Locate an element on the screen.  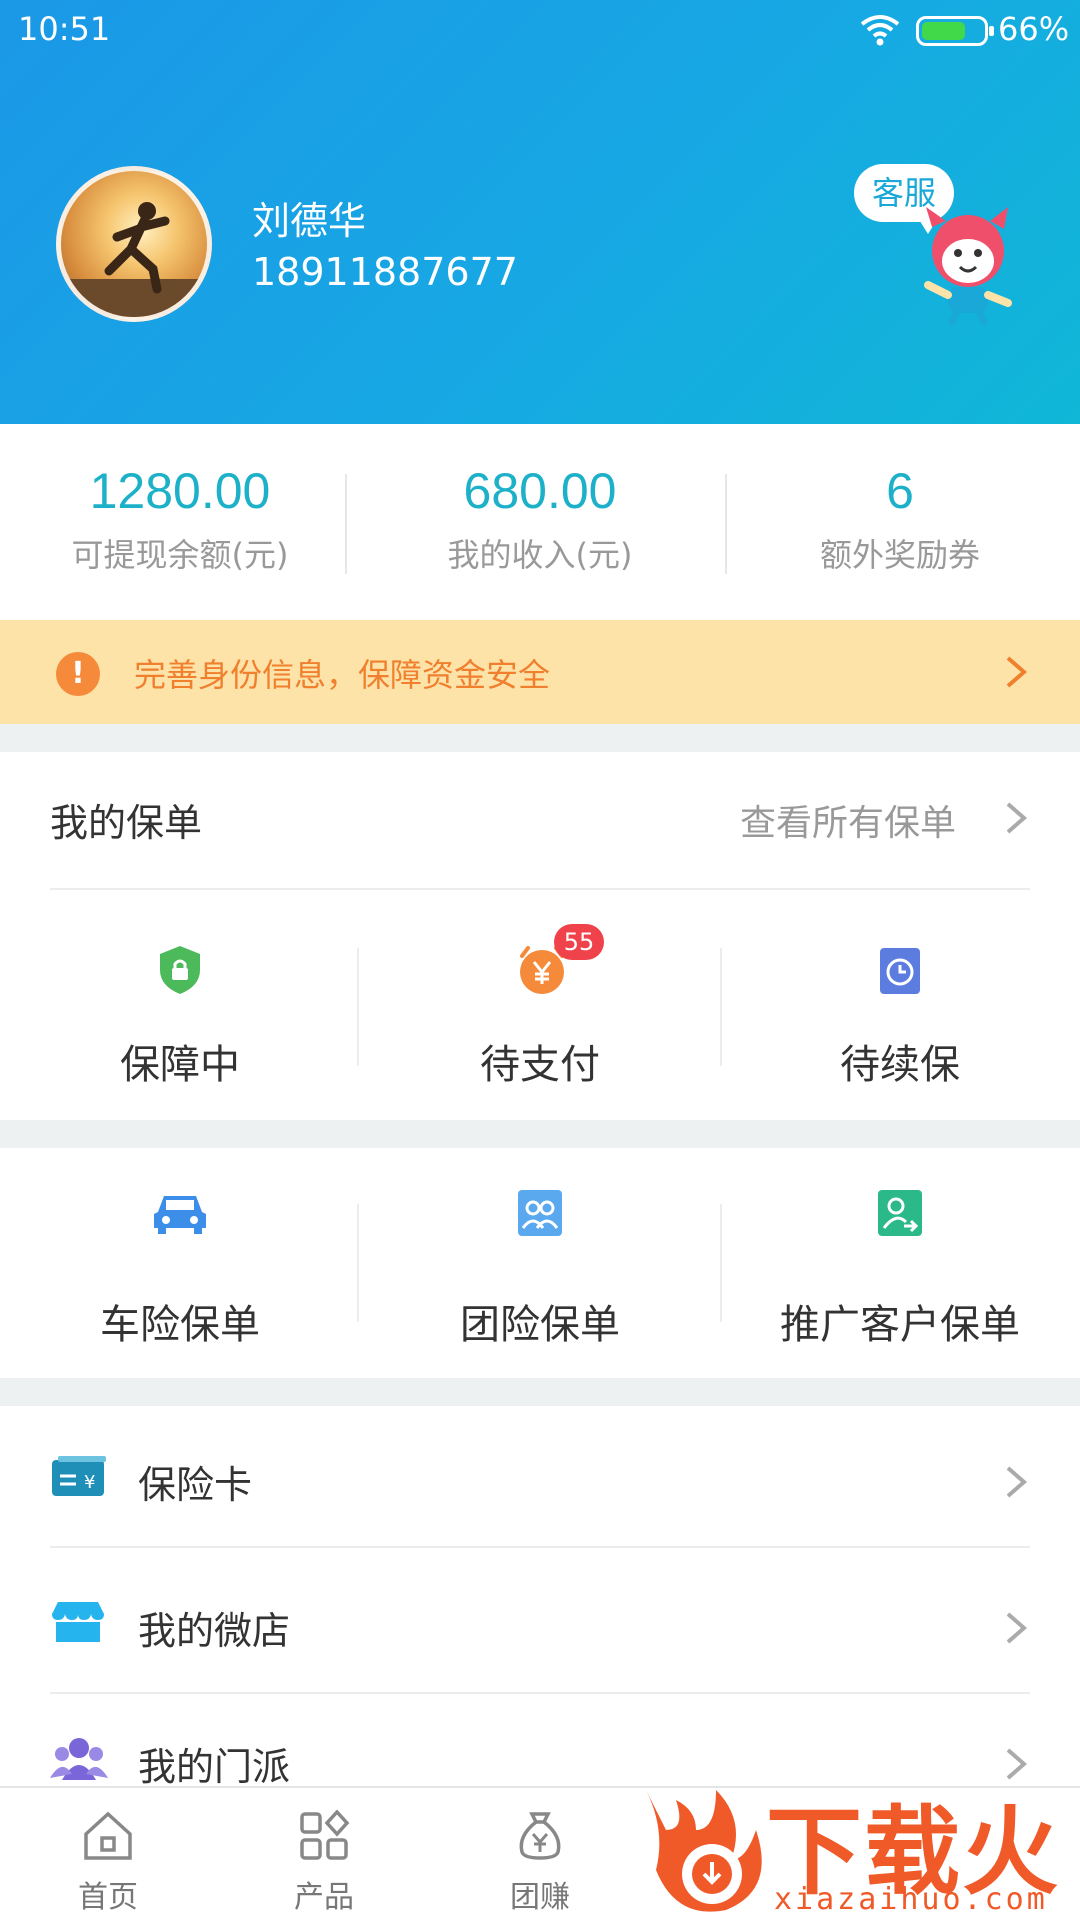
stat-label: 我的收入(元) is located at coordinates (540, 555).